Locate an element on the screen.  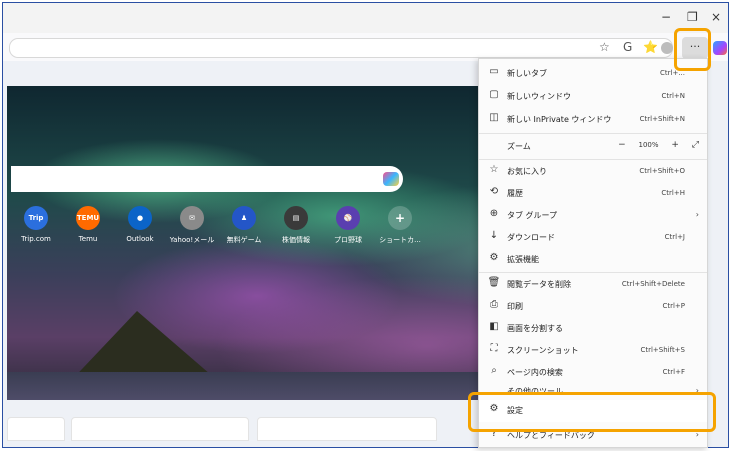
plus-icon: + is located at coordinates (400, 218).